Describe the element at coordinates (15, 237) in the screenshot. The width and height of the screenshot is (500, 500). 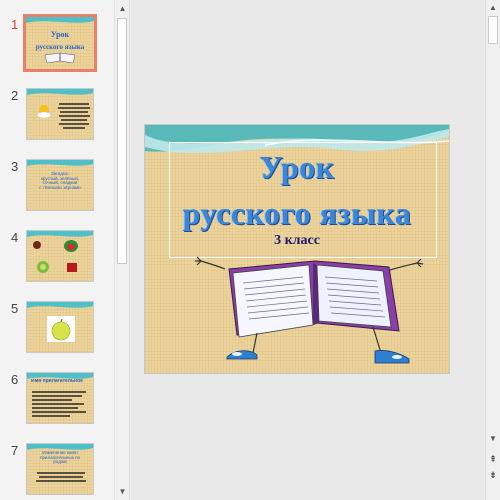
I see `slide-number: 4` at that location.